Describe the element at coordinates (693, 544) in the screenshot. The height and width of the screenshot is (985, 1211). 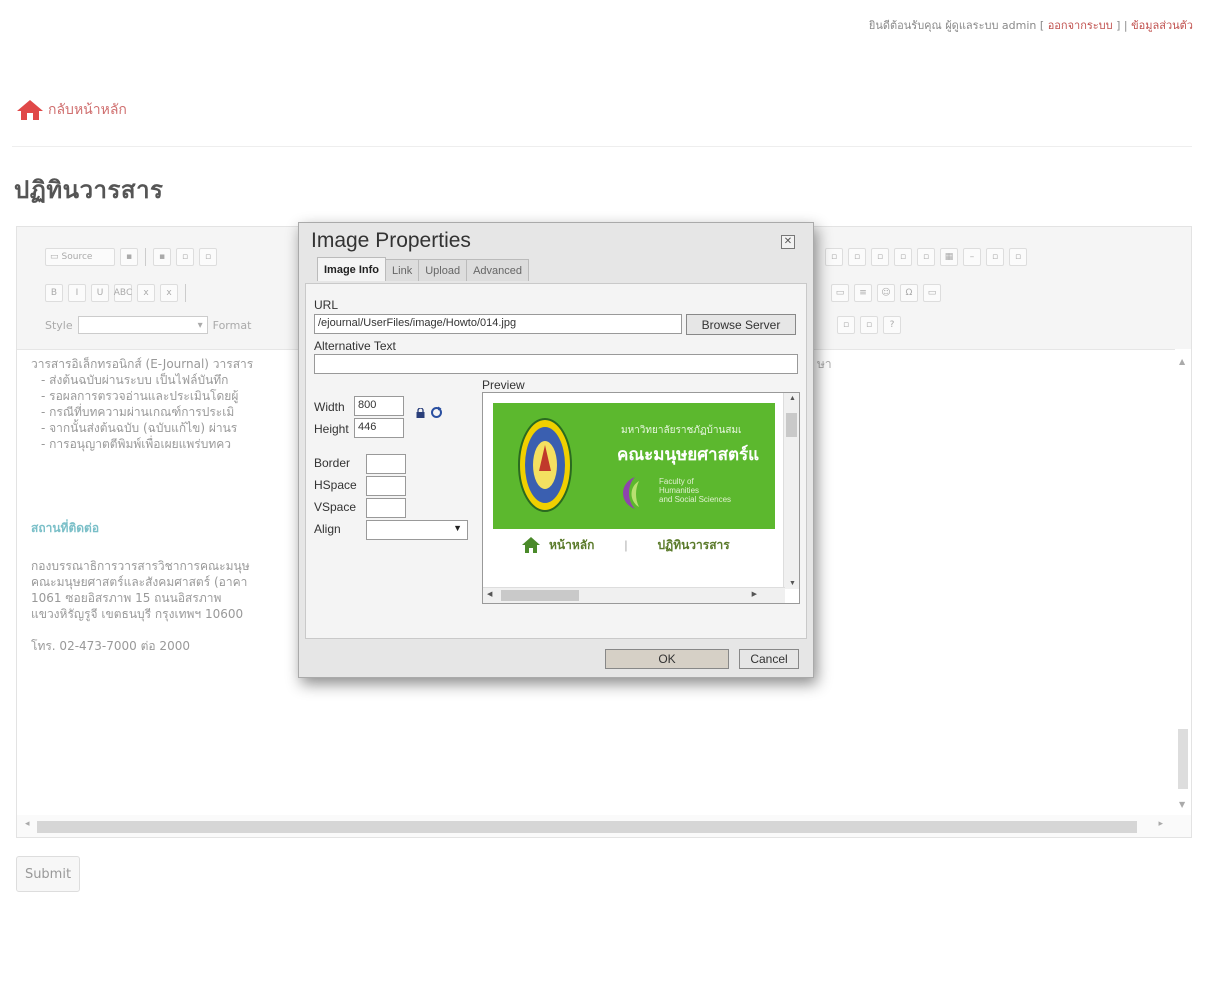
I see `preview-nav-calendar: ปฏิทินวารสาร` at that location.